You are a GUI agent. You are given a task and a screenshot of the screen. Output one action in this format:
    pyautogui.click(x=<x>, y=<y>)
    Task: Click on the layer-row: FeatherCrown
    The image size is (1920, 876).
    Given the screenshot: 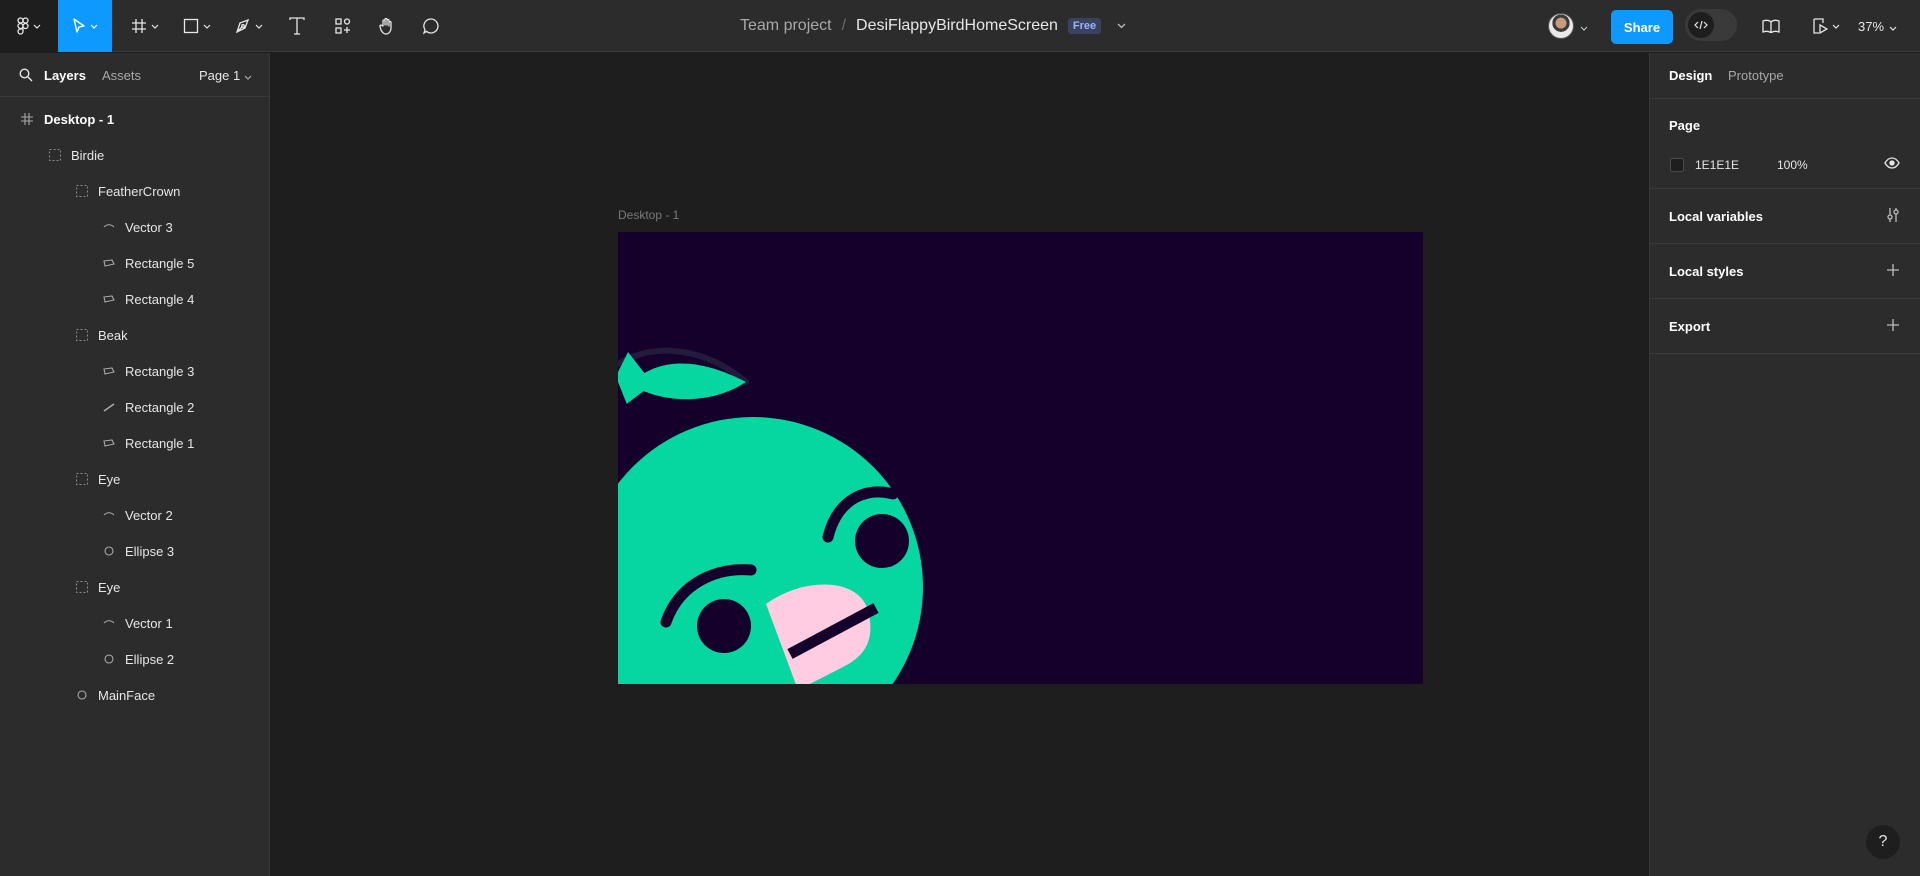 What is the action you would take?
    pyautogui.click(x=135, y=191)
    